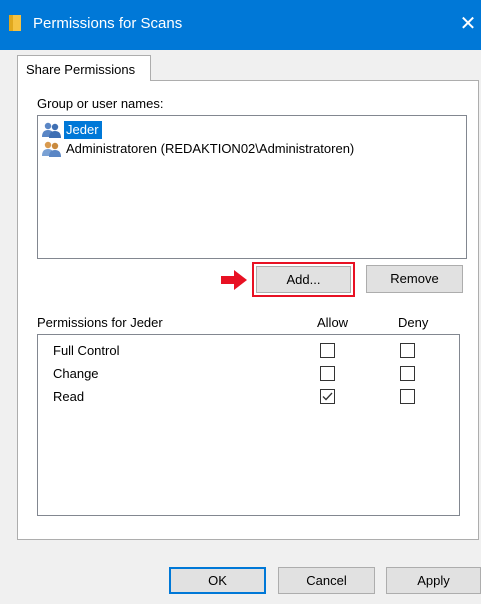 Image resolution: width=481 pixels, height=604 pixels. What do you see at coordinates (108, 23) in the screenshot?
I see `window-title: Permissions for Scans` at bounding box center [108, 23].